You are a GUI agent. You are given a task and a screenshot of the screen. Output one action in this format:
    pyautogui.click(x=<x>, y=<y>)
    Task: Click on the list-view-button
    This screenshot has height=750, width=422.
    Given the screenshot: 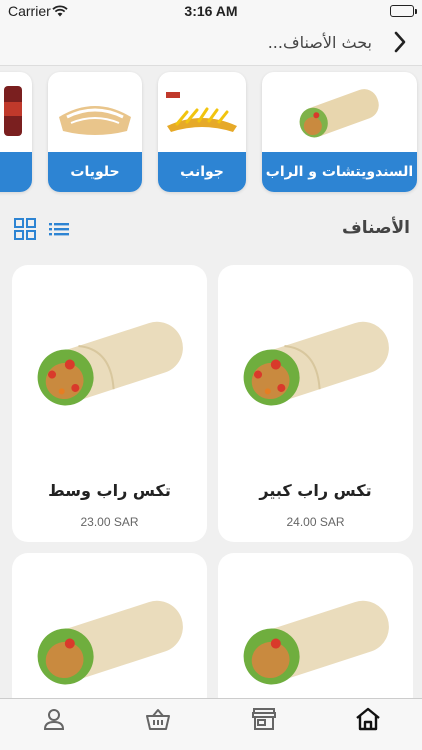 What is the action you would take?
    pyautogui.click(x=59, y=231)
    